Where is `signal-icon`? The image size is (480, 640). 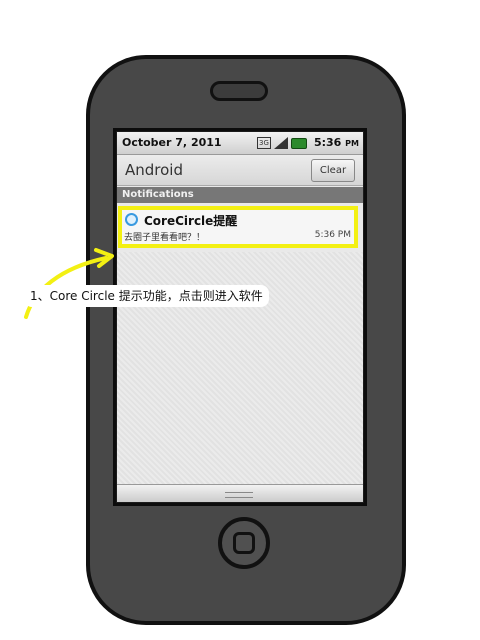 signal-icon is located at coordinates (281, 143).